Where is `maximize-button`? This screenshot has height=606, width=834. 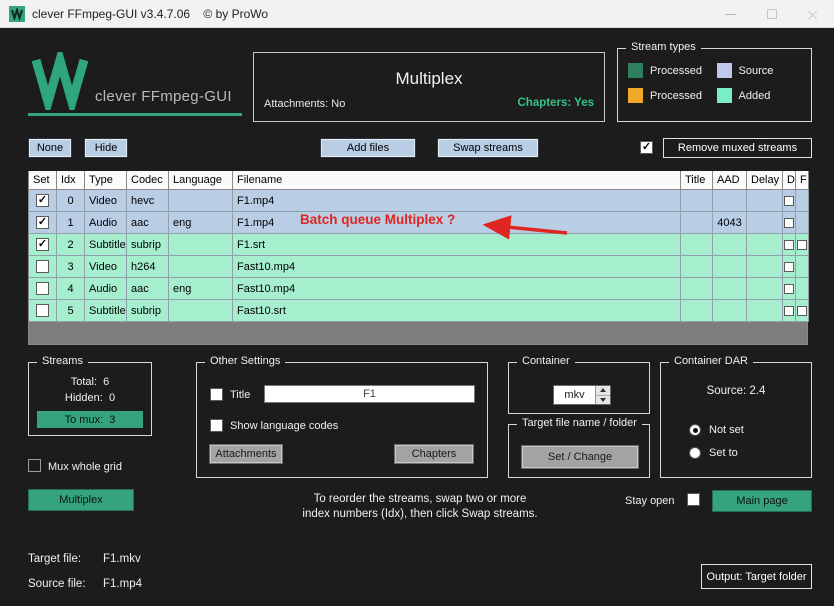 maximize-button is located at coordinates (772, 14).